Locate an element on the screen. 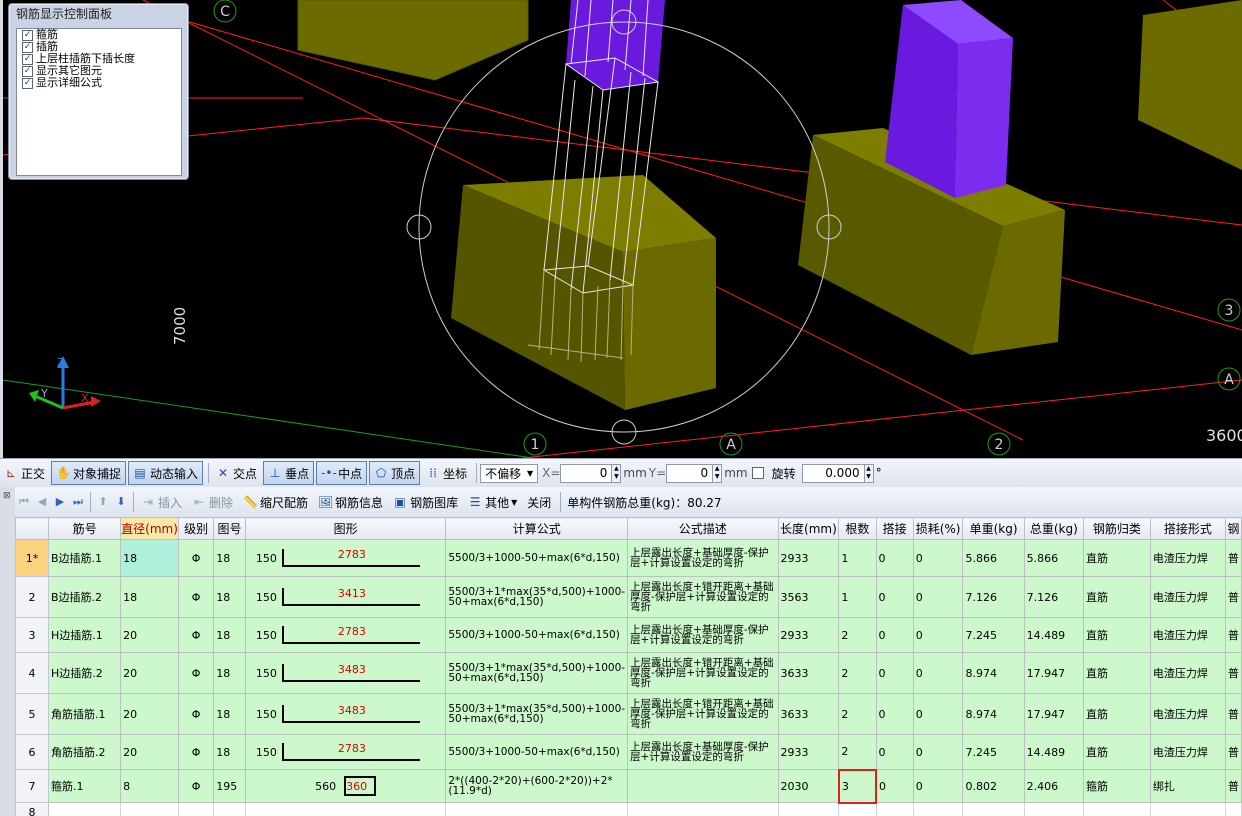 Image resolution: width=1242 pixels, height=816 pixels. header-name: 筋号 is located at coordinates (84, 528).